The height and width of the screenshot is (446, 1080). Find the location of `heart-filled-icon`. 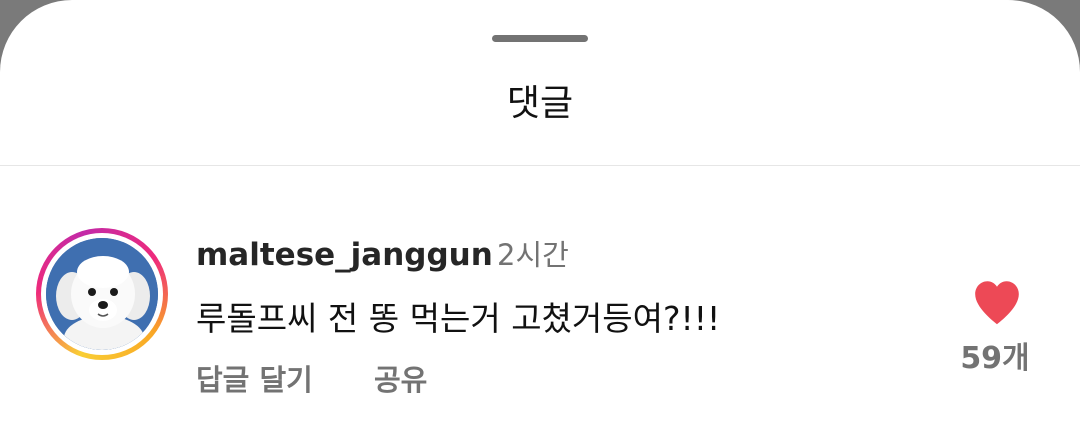

heart-filled-icon is located at coordinates (997, 302).